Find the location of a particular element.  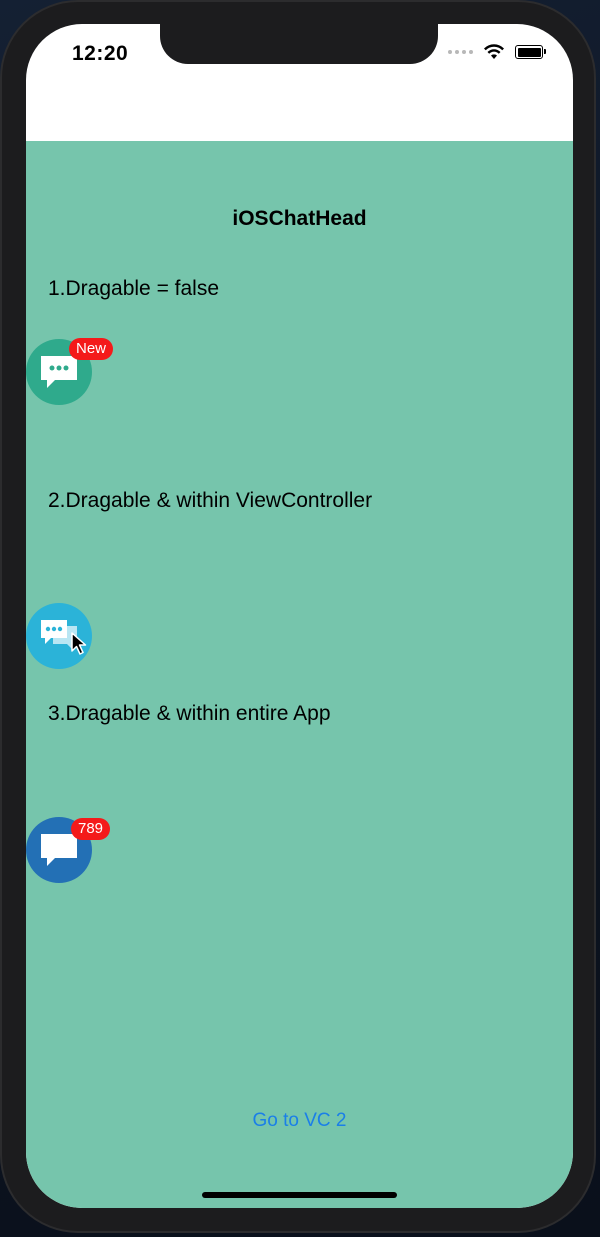

section-3-label: 3.Dragable & within entire App is located at coordinates (189, 713).